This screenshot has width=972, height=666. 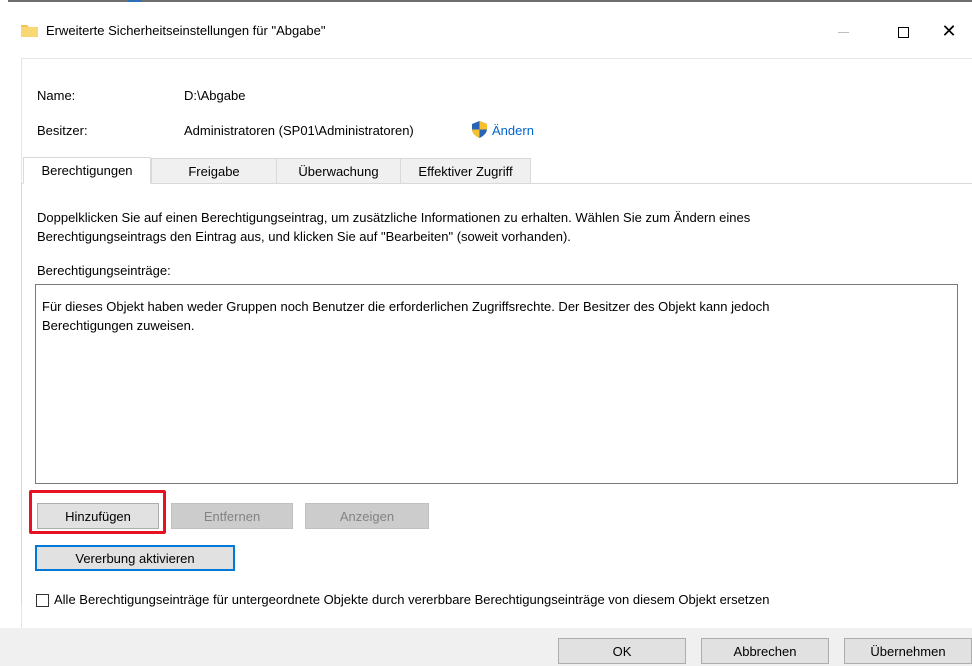 What do you see at coordinates (367, 516) in the screenshot?
I see `view-button: Anzeigen` at bounding box center [367, 516].